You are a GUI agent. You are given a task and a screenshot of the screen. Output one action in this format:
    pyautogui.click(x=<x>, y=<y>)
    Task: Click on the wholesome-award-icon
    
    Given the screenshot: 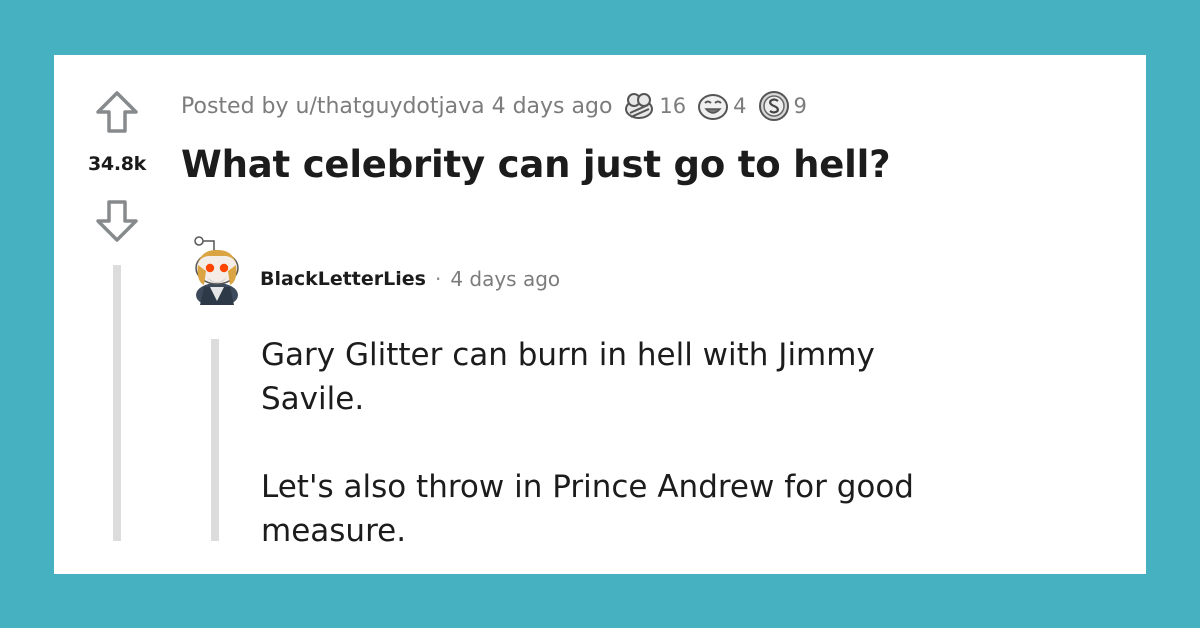 What is the action you would take?
    pyautogui.click(x=639, y=106)
    